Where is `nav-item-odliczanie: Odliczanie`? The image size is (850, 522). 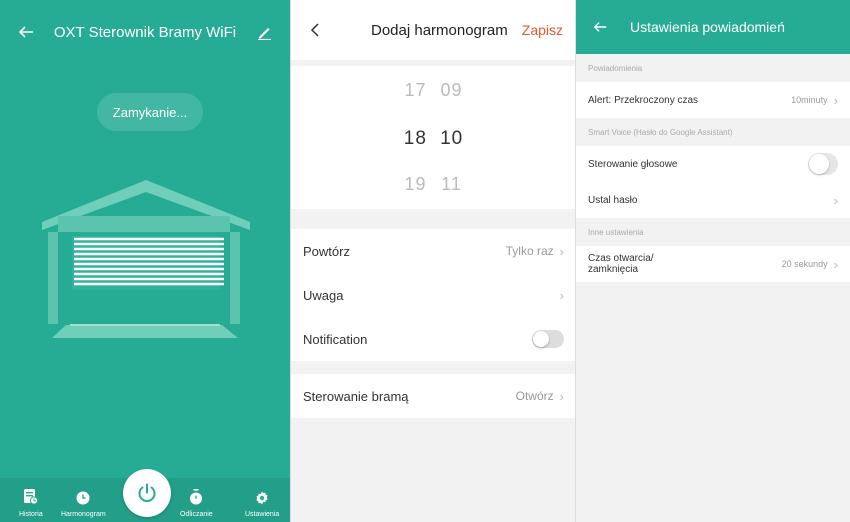 nav-item-odliczanie: Odliczanie is located at coordinates (196, 503).